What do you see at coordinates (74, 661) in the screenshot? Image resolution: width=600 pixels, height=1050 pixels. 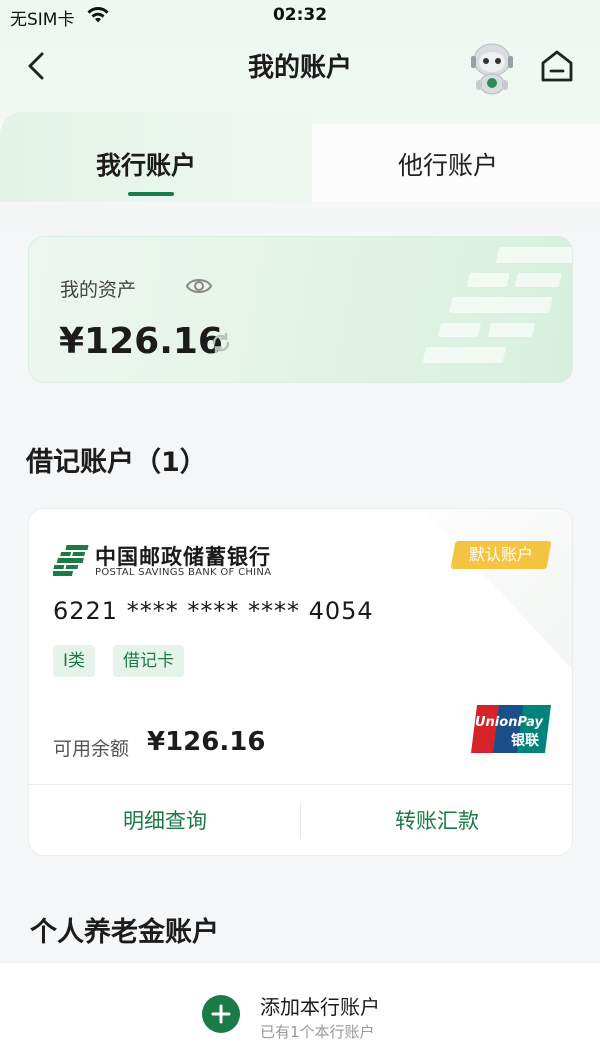 I see `card-class-tag: I类` at bounding box center [74, 661].